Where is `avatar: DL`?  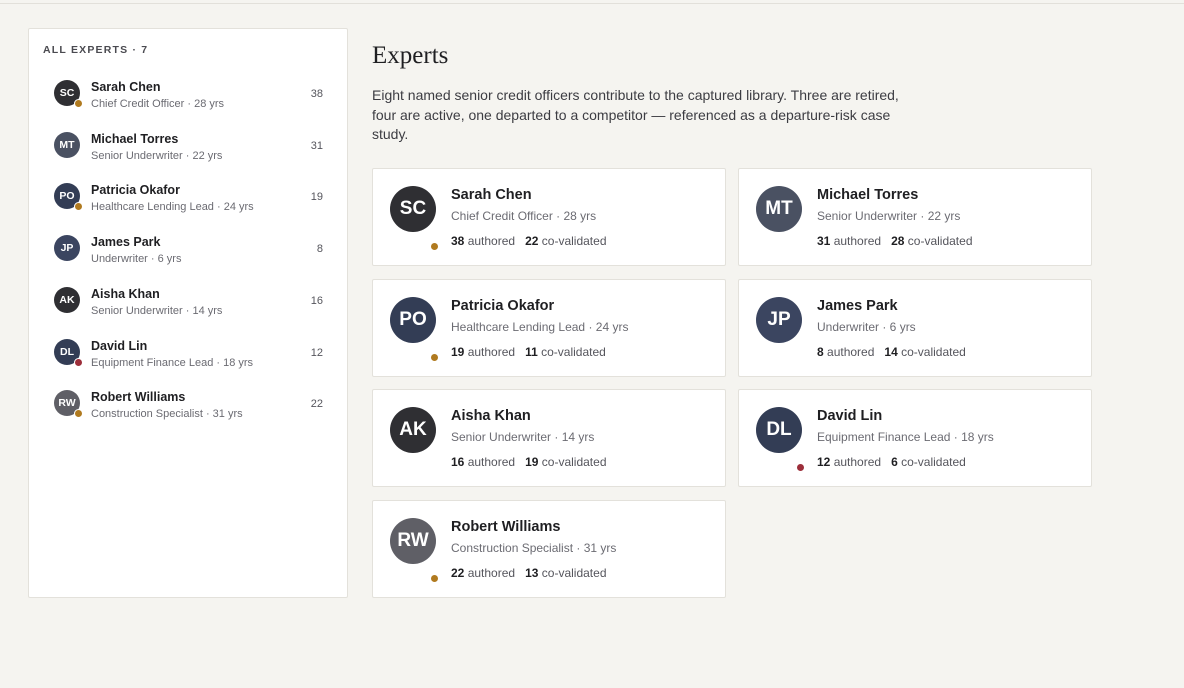
avatar: DL is located at coordinates (779, 430).